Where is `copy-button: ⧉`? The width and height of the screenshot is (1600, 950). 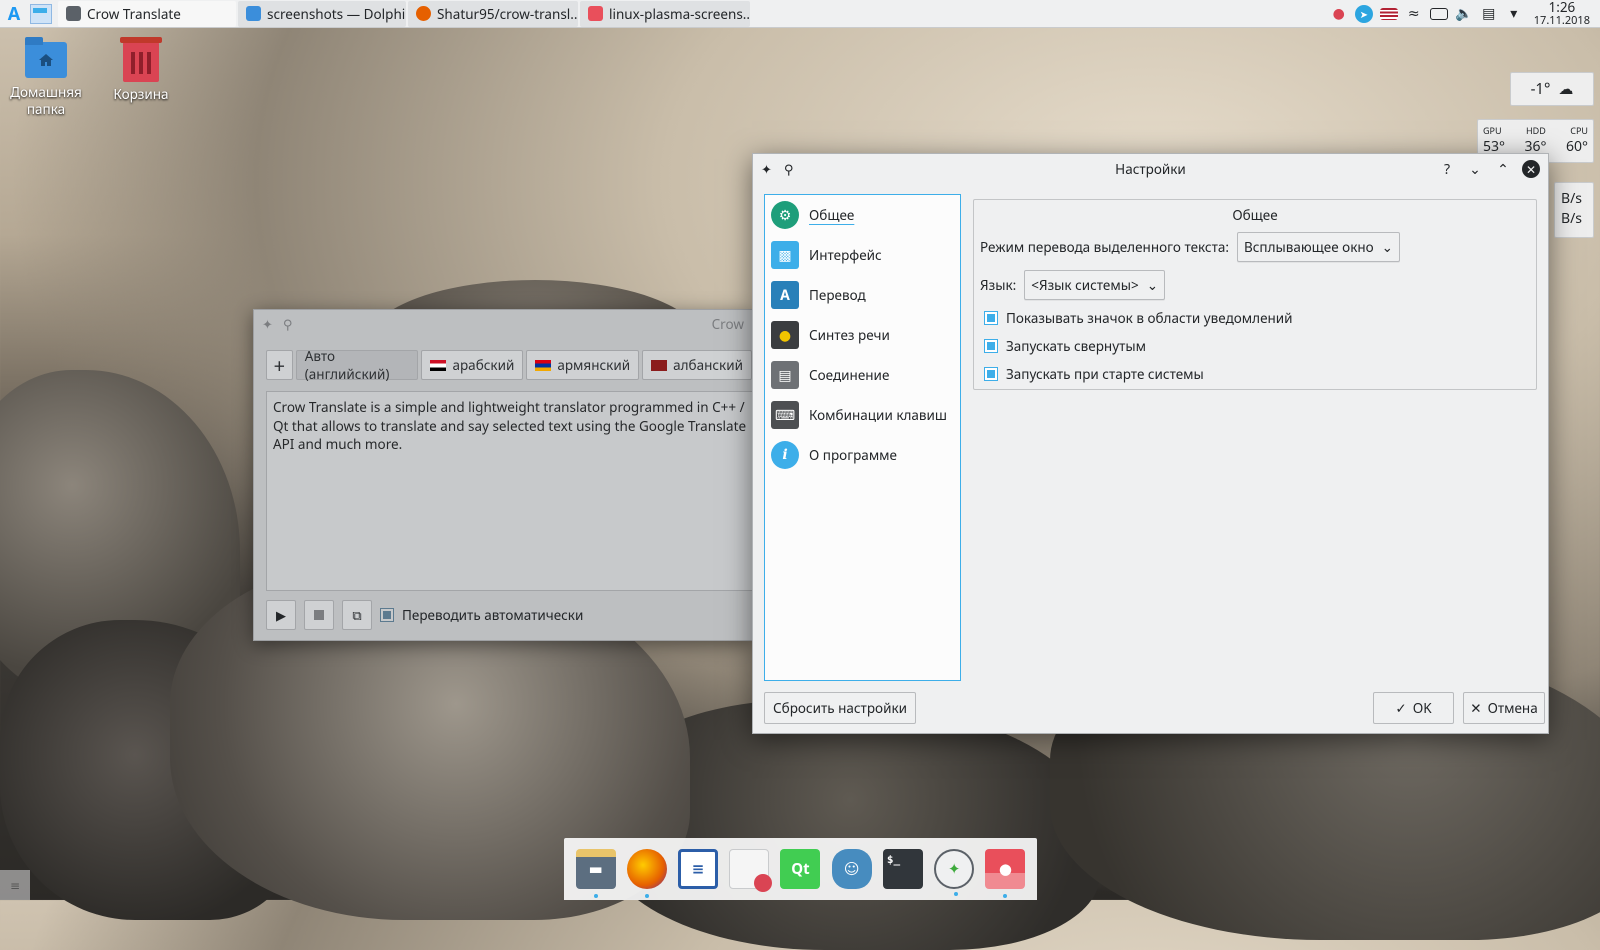
copy-button: ⧉ is located at coordinates (357, 615).